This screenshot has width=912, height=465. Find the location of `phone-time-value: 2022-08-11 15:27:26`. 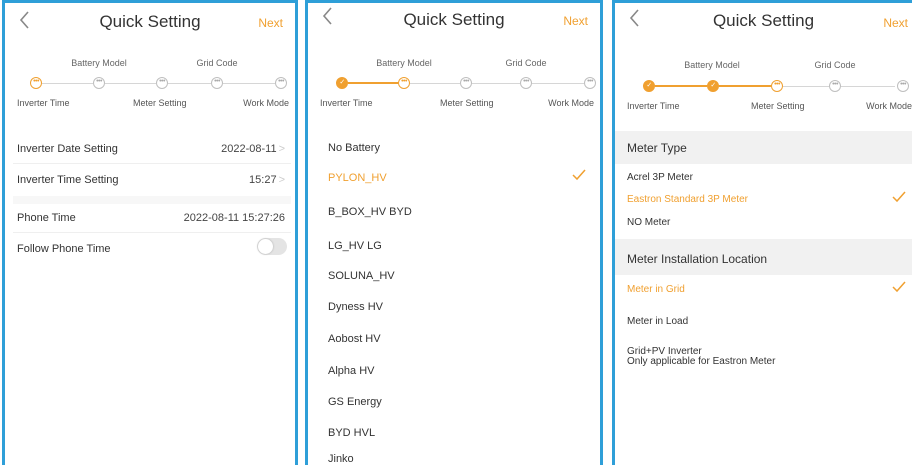

phone-time-value: 2022-08-11 15:27:26 is located at coordinates (234, 218).